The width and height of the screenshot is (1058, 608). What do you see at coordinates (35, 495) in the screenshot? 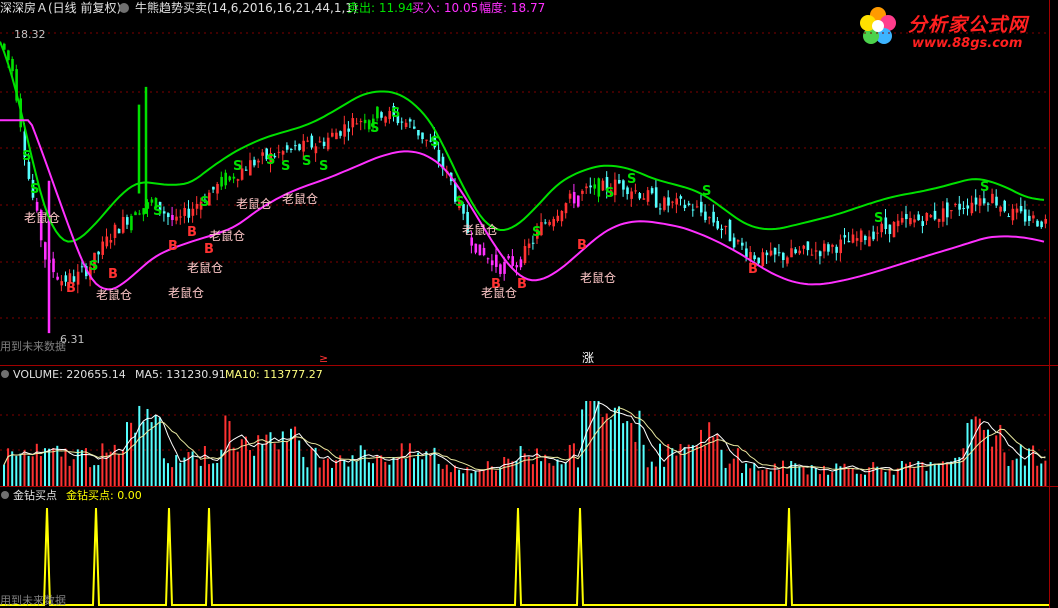
I see `signal-name: 金钻买点` at bounding box center [35, 495].